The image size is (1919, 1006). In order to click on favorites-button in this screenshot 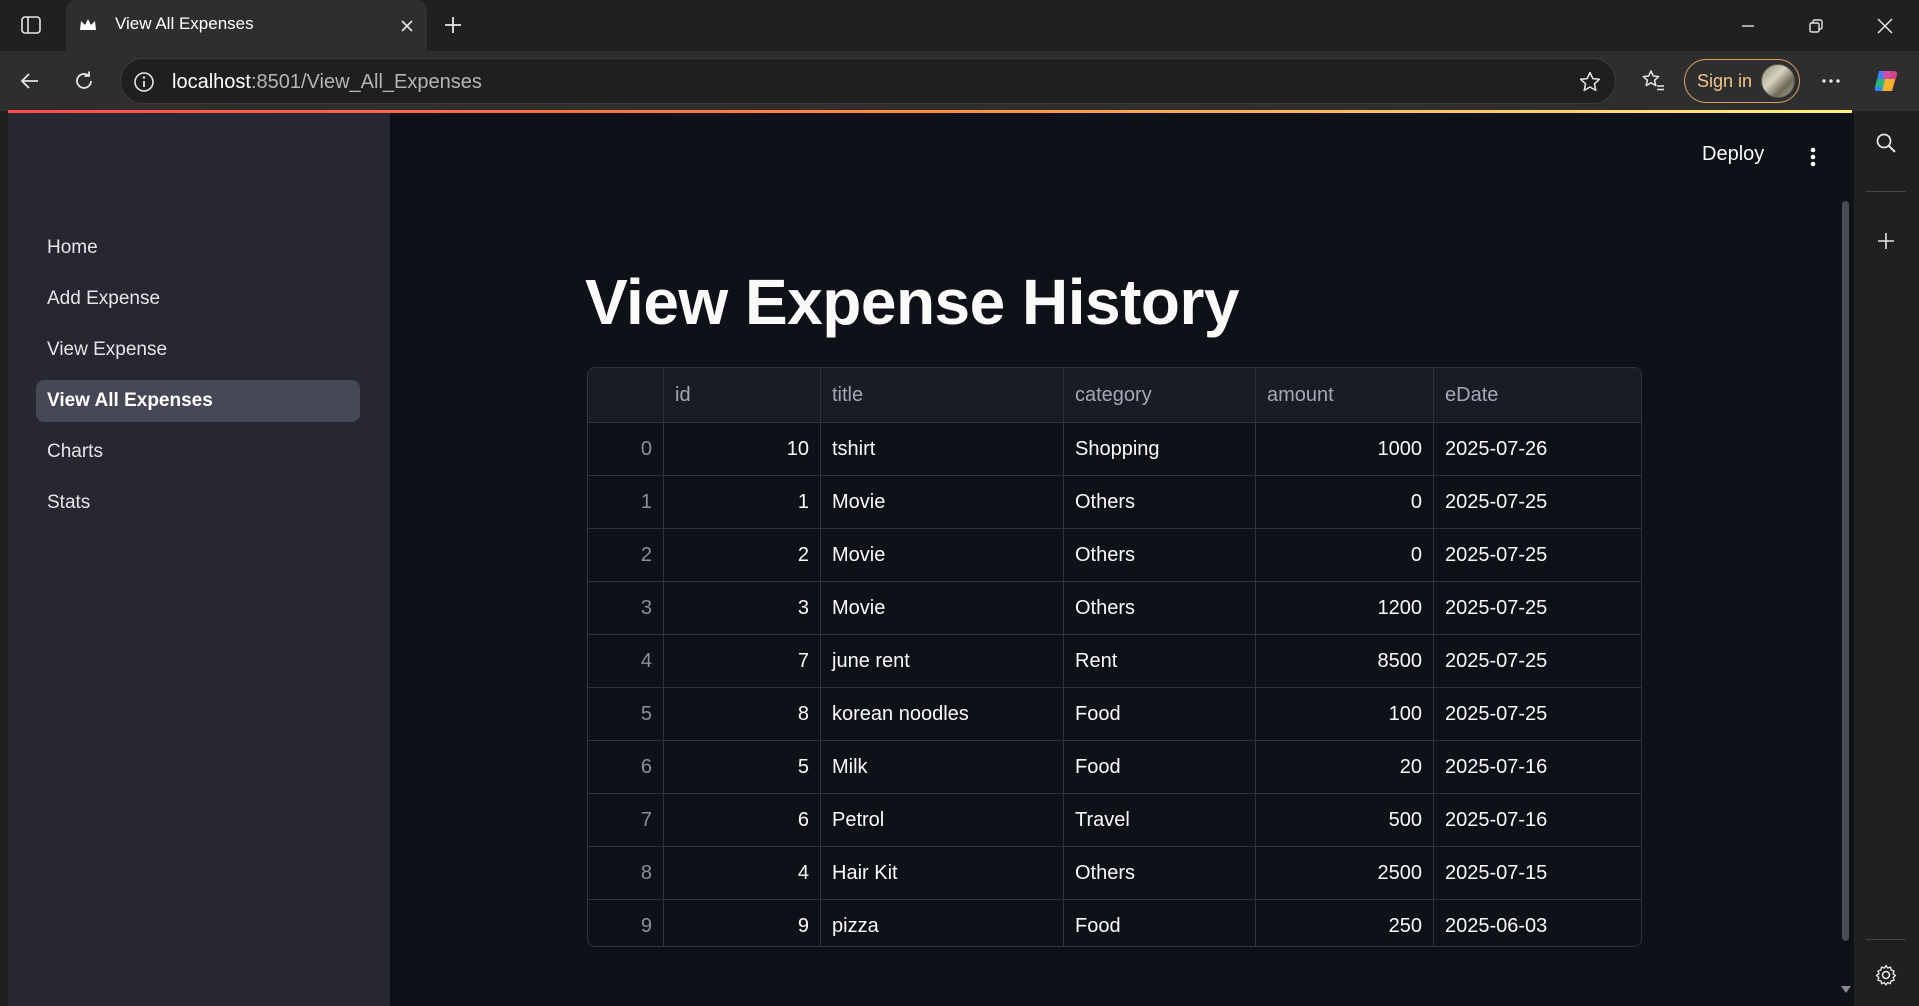, I will do `click(1653, 81)`.